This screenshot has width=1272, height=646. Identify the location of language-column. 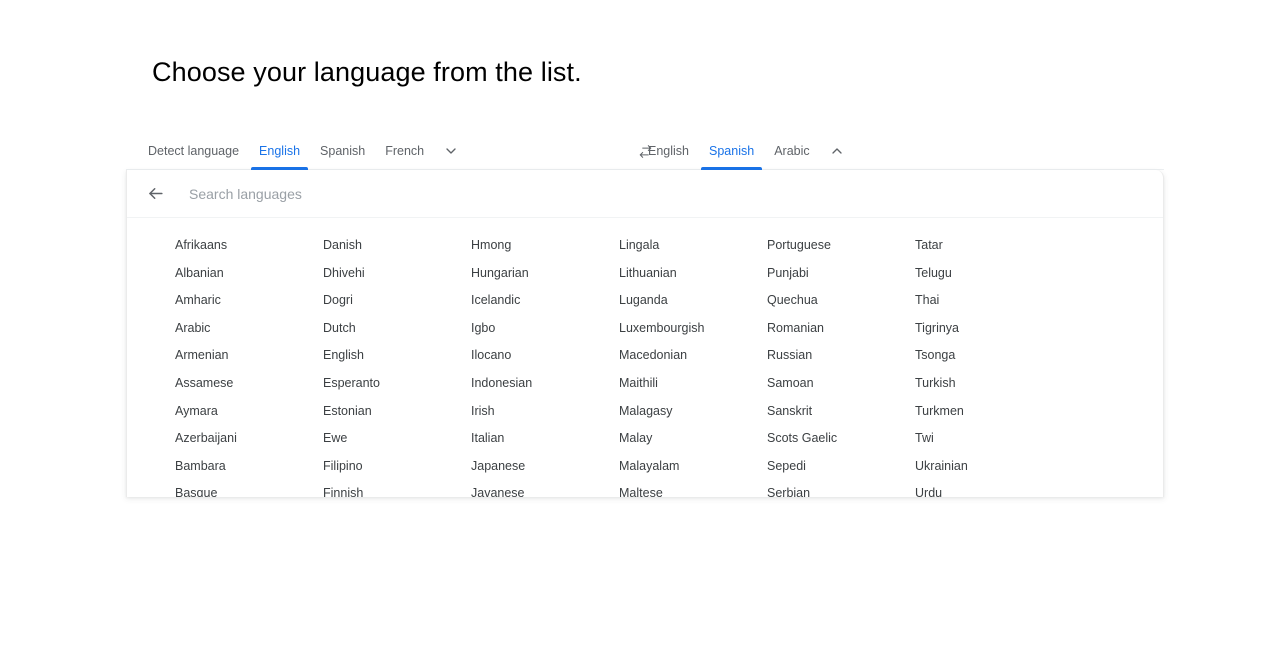
(1089, 364).